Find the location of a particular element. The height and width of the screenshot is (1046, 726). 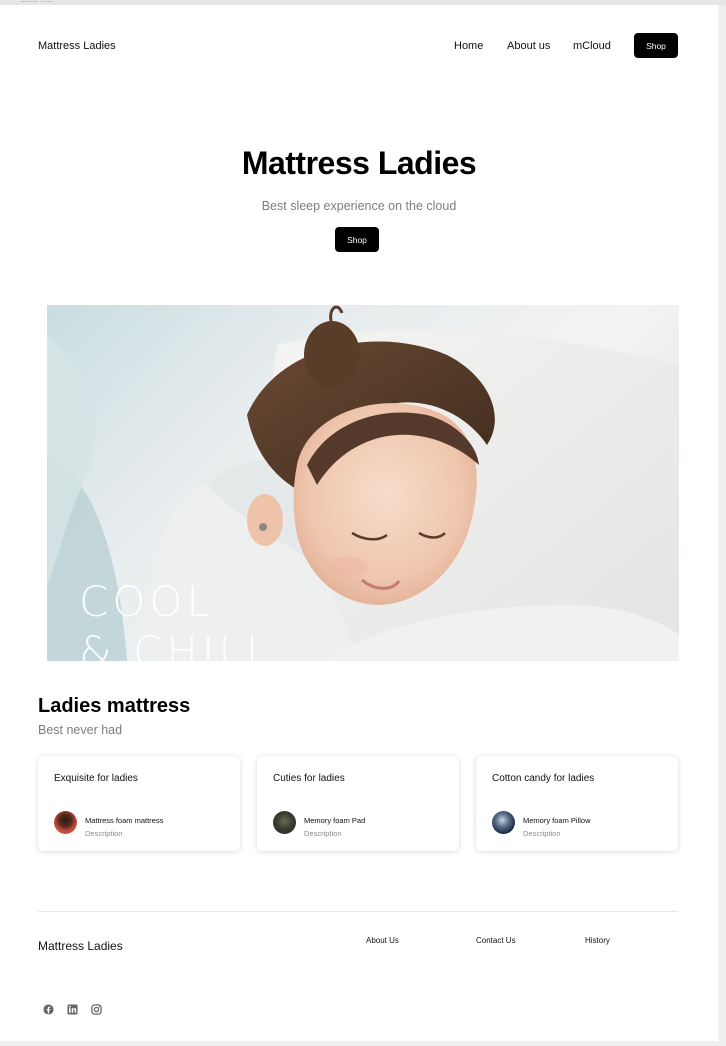

window-edge is located at coordinates (722, 523).